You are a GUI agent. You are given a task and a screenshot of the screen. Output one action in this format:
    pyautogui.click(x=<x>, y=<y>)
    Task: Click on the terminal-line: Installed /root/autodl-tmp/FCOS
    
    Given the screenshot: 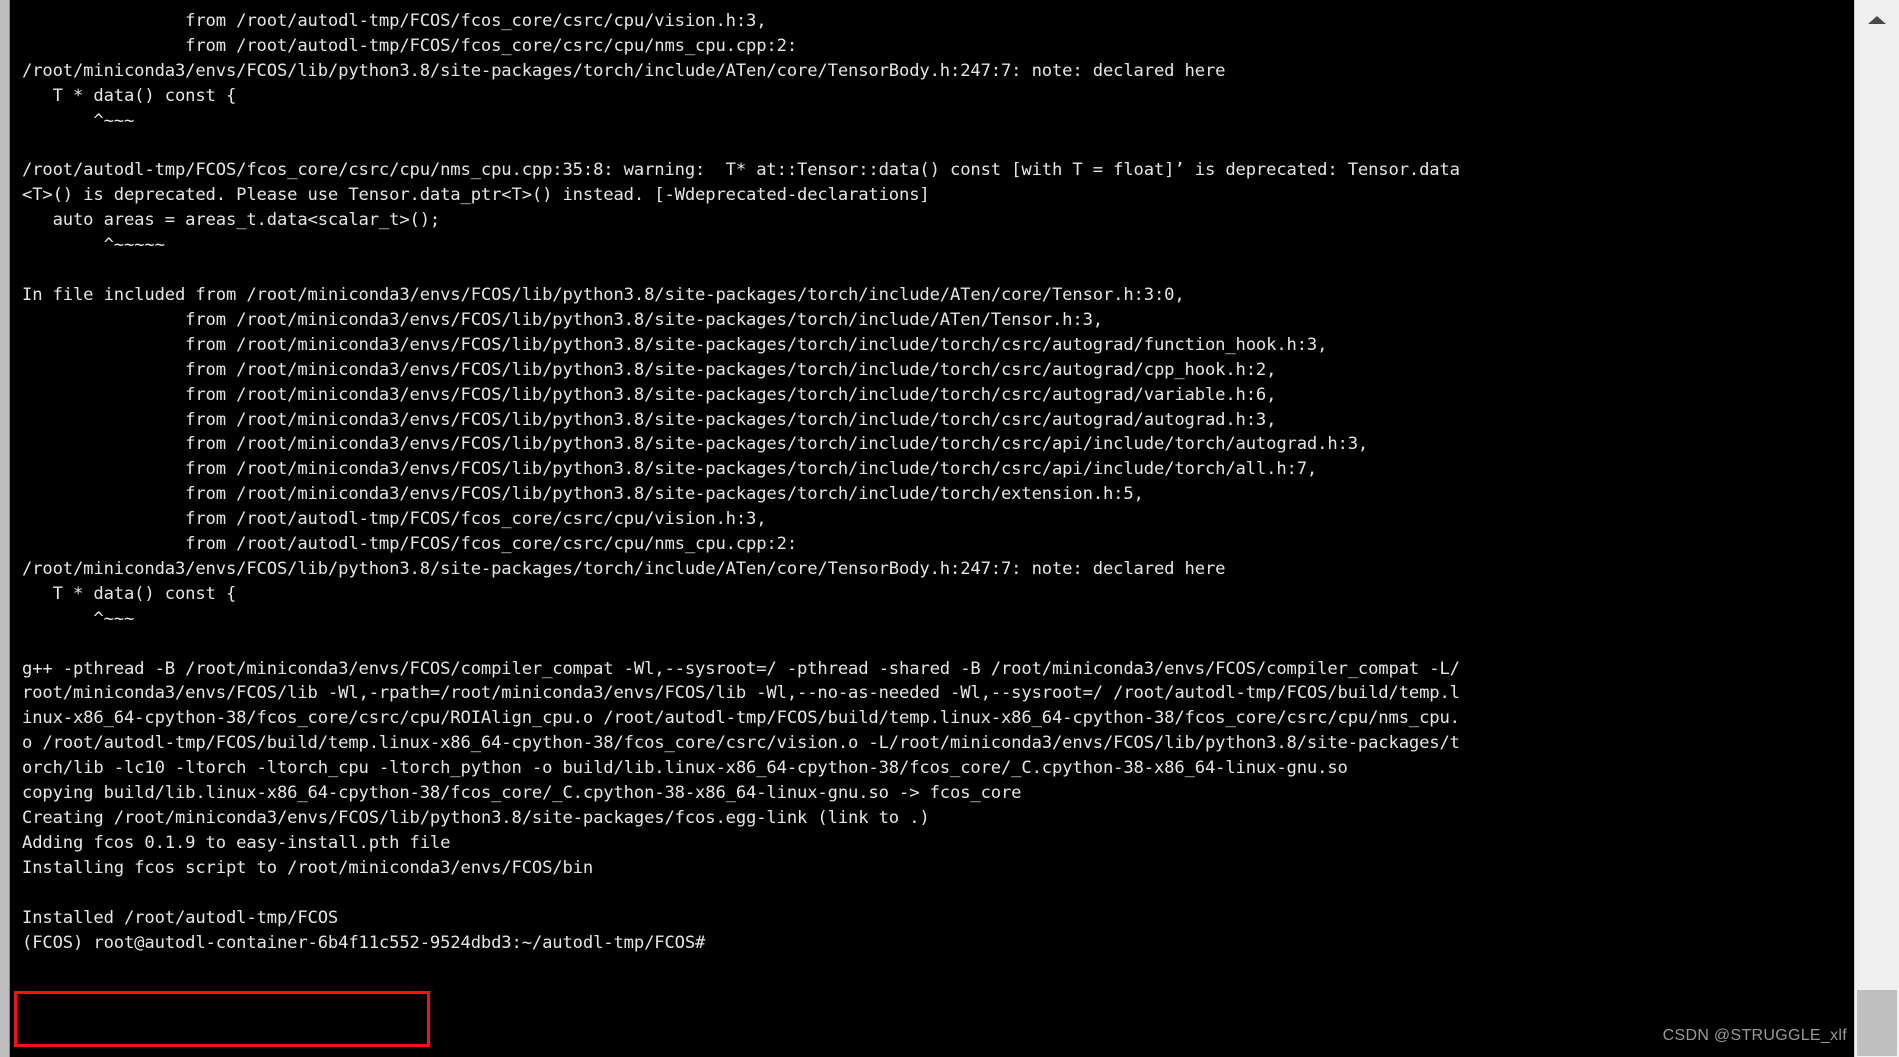 What is the action you would take?
    pyautogui.click(x=180, y=917)
    